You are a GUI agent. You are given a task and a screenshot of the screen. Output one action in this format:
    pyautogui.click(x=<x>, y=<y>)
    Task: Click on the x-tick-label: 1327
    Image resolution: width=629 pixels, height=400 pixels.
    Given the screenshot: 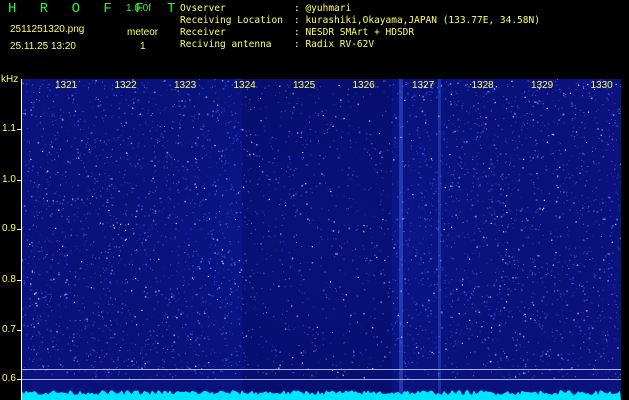 What is the action you would take?
    pyautogui.click(x=423, y=85)
    